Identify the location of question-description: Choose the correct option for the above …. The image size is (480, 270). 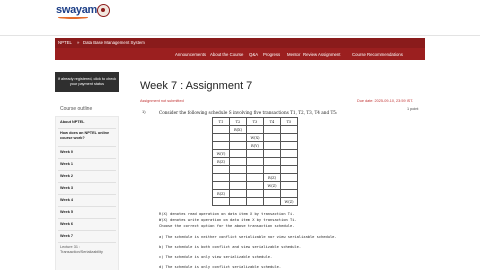
(227, 226).